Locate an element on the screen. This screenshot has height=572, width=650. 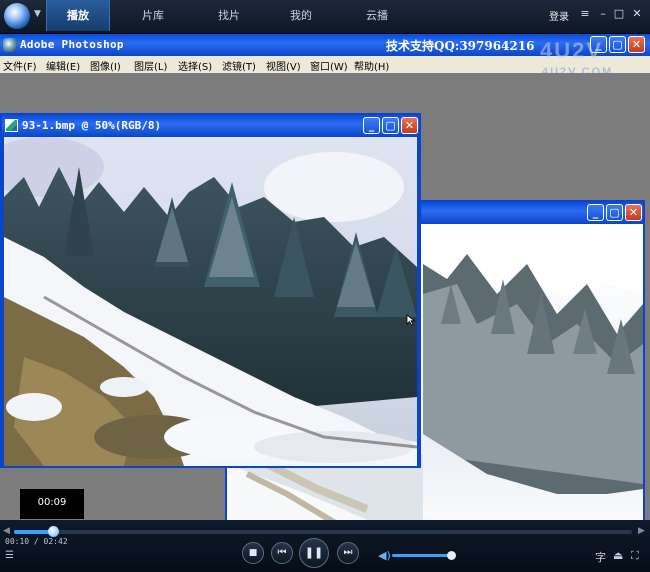
tab-mine: 我的 is located at coordinates (301, 15).